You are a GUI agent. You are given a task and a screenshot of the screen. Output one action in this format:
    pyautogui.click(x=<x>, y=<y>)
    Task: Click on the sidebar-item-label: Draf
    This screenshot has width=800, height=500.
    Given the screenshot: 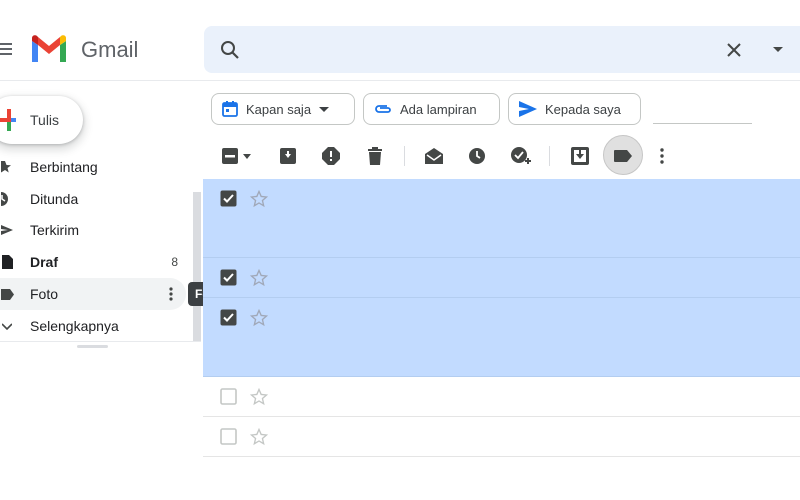 What is the action you would take?
    pyautogui.click(x=44, y=262)
    